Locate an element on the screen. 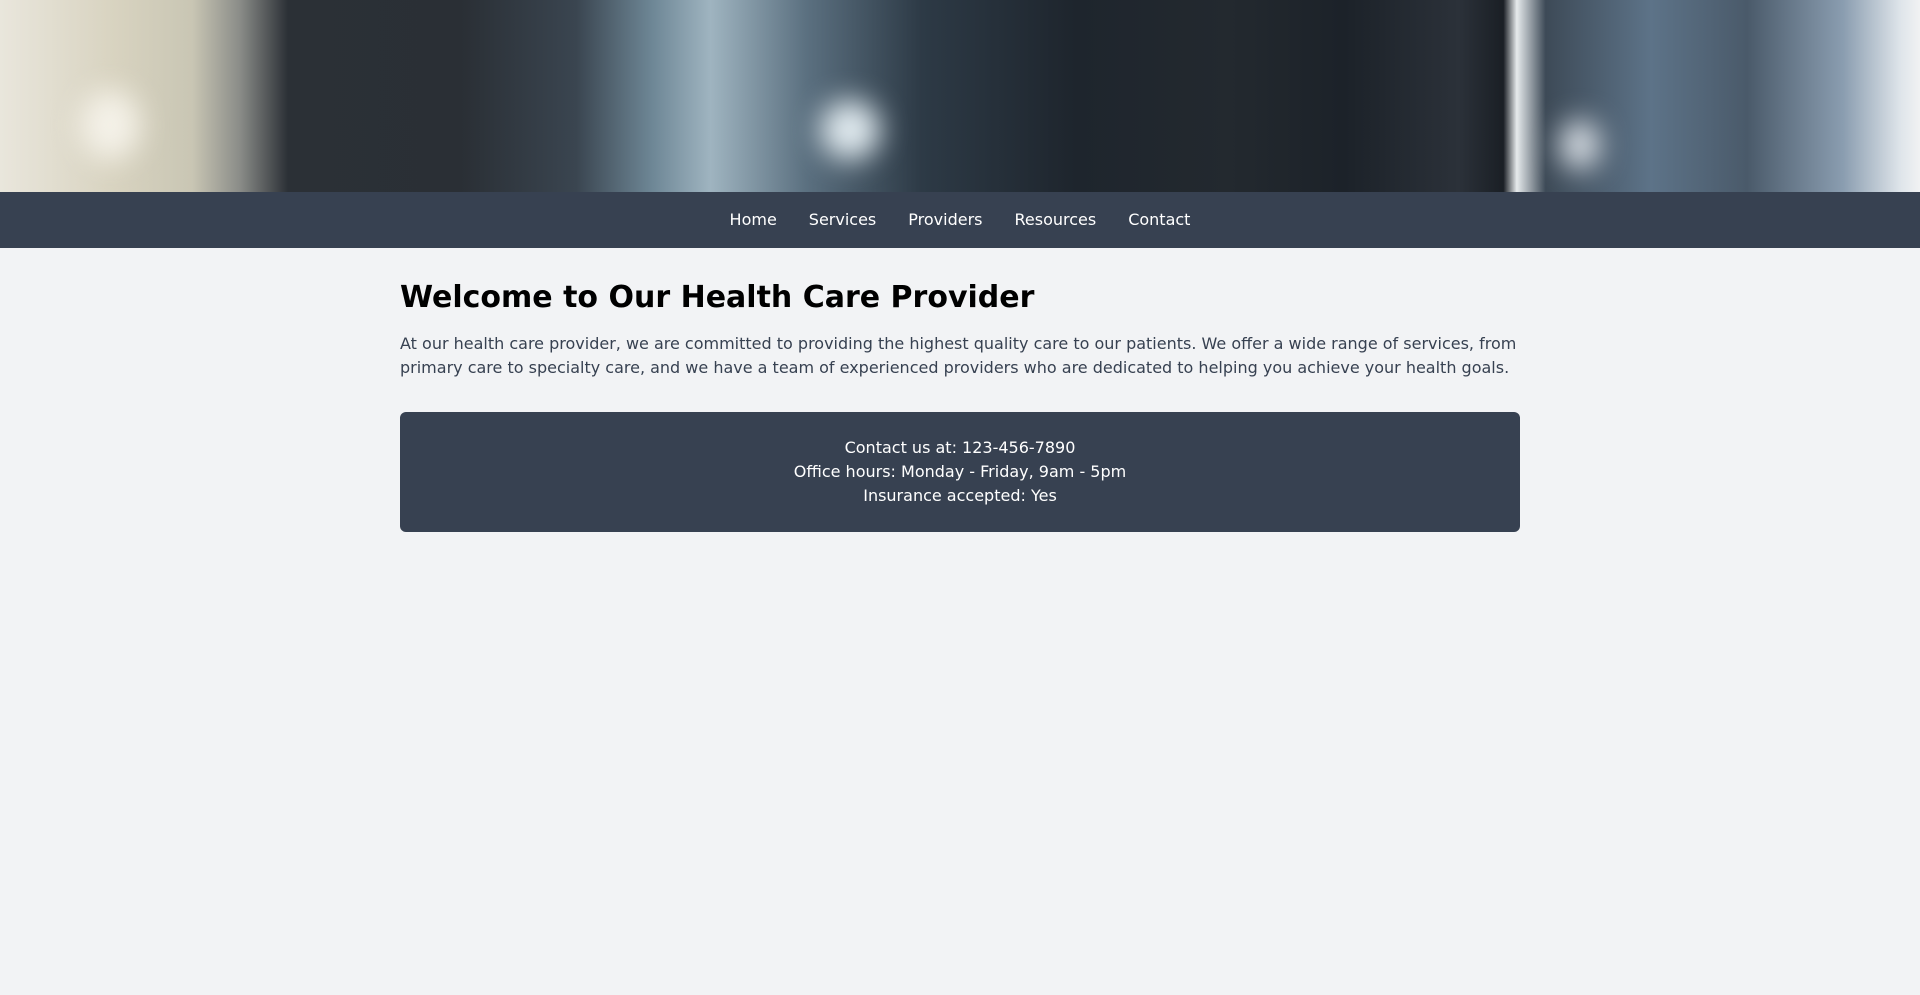 The width and height of the screenshot is (1920, 995). nav-item-home: Home is located at coordinates (753, 220).